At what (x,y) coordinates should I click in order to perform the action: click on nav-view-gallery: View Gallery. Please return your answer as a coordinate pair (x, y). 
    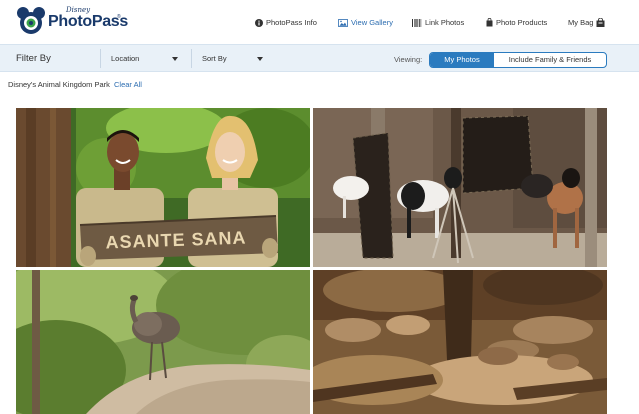
    Looking at the image, I should click on (365, 22).